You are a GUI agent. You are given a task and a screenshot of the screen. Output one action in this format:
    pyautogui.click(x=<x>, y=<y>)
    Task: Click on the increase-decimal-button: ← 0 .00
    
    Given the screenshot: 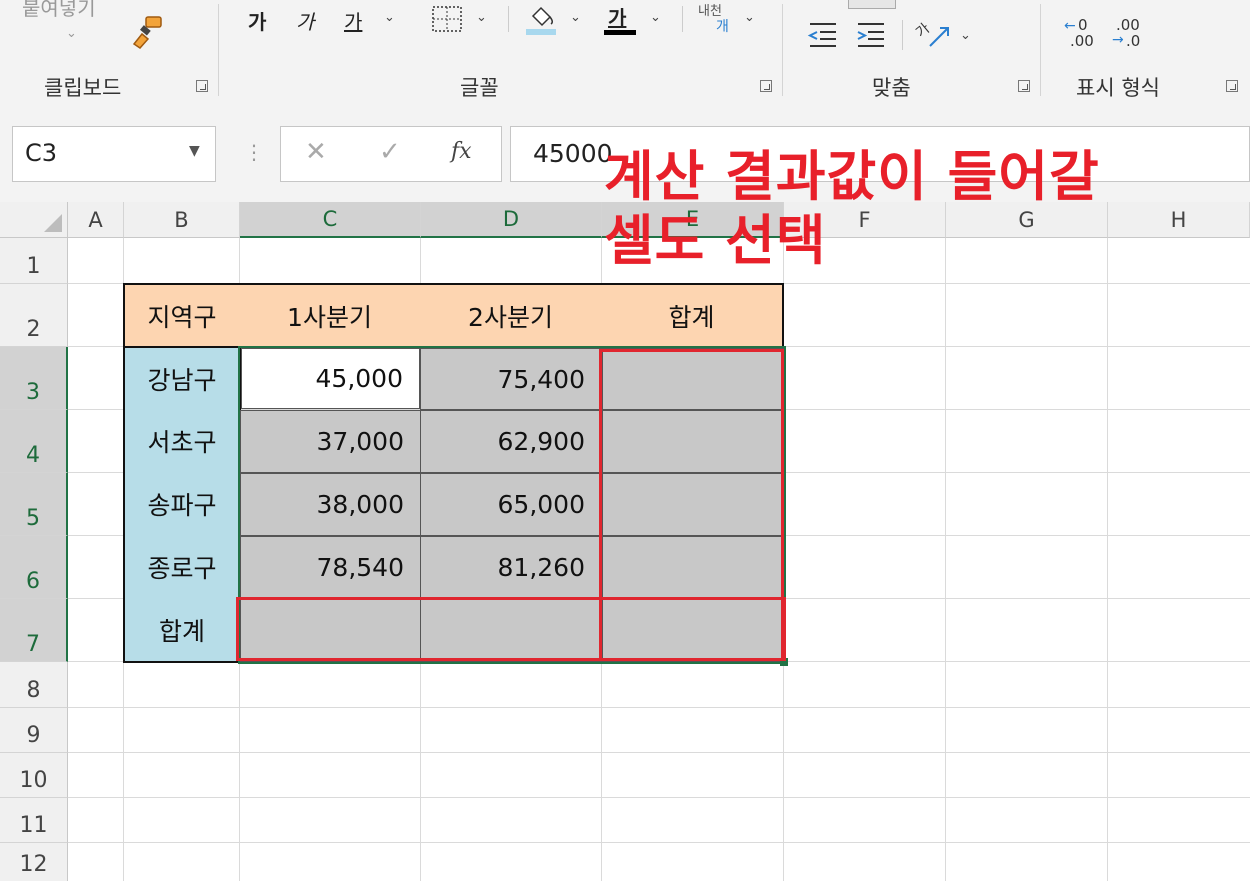 What is the action you would take?
    pyautogui.click(x=1082, y=34)
    